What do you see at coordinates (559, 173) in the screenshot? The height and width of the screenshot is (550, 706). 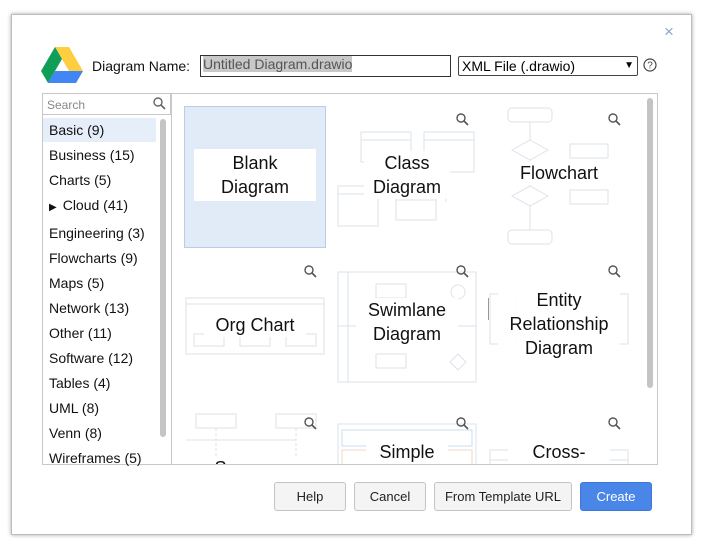 I see `template-label: Flowchart` at bounding box center [559, 173].